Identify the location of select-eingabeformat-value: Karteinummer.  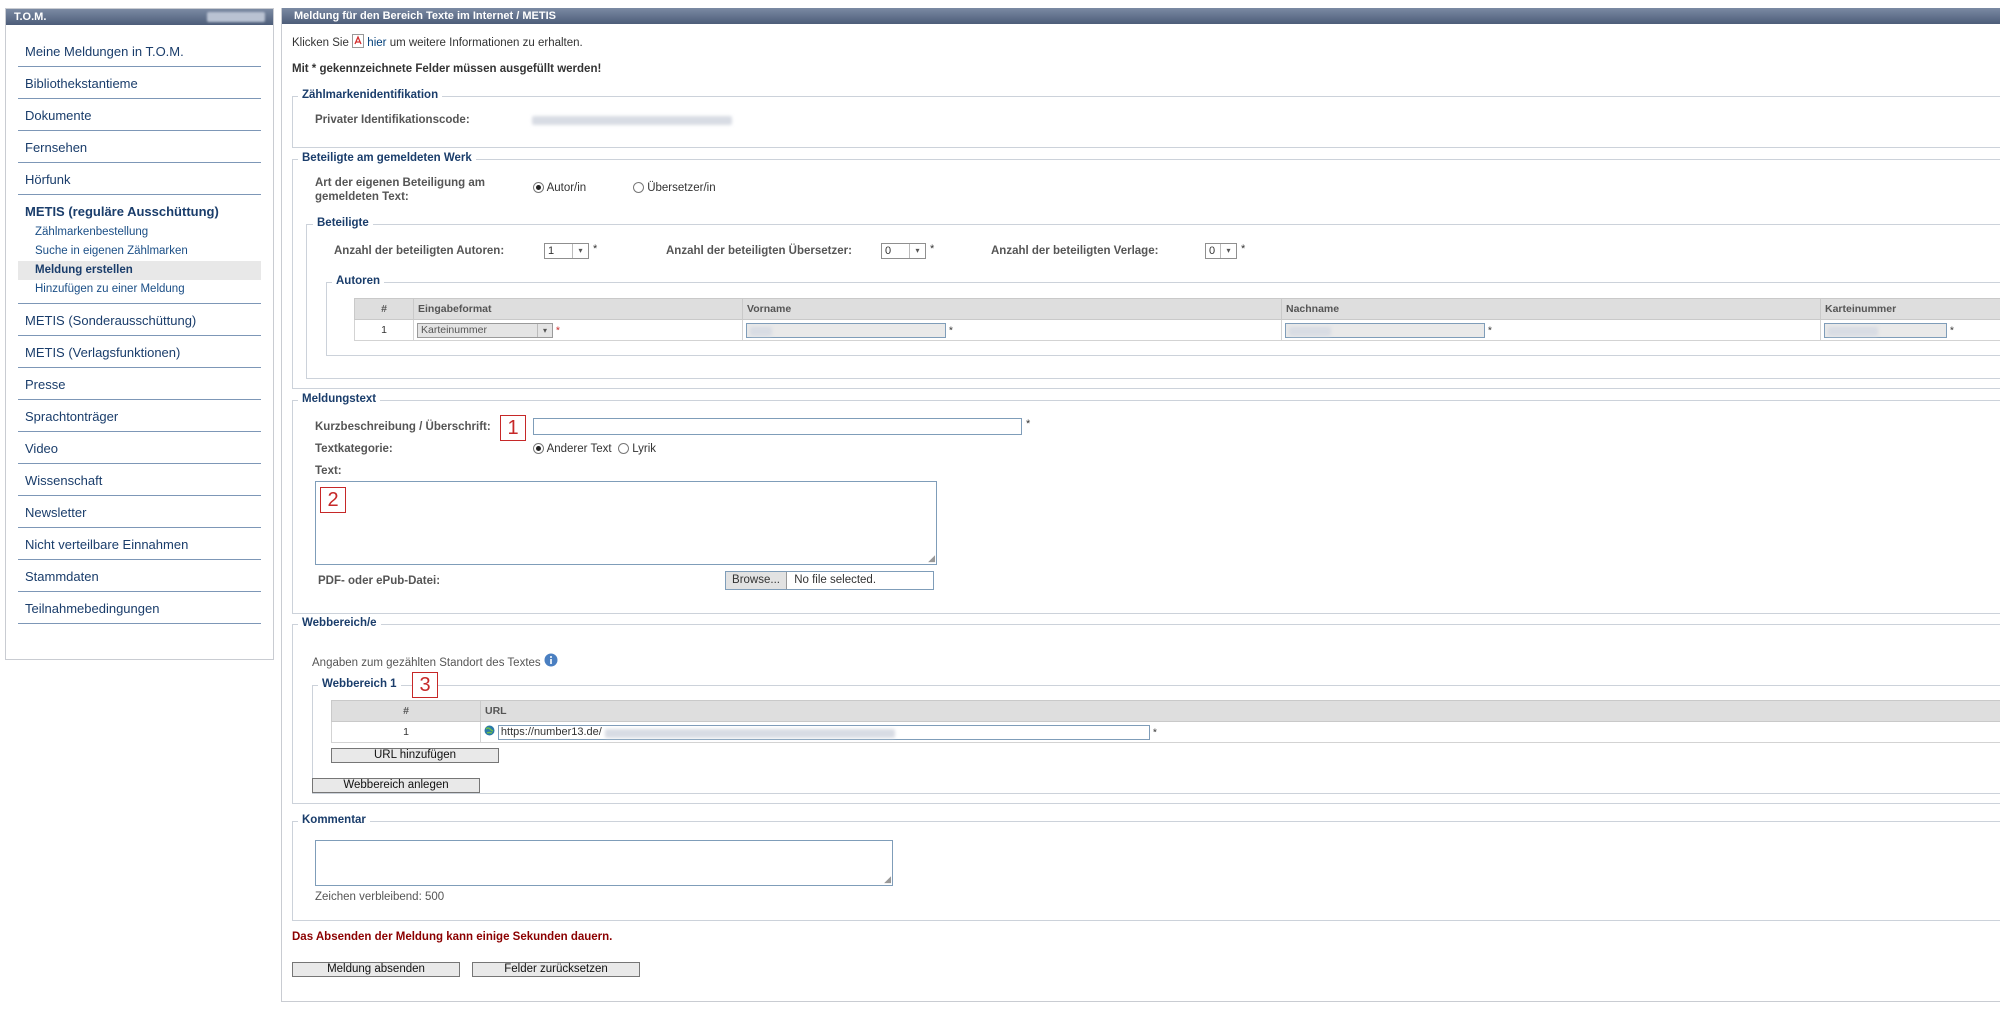
(454, 329).